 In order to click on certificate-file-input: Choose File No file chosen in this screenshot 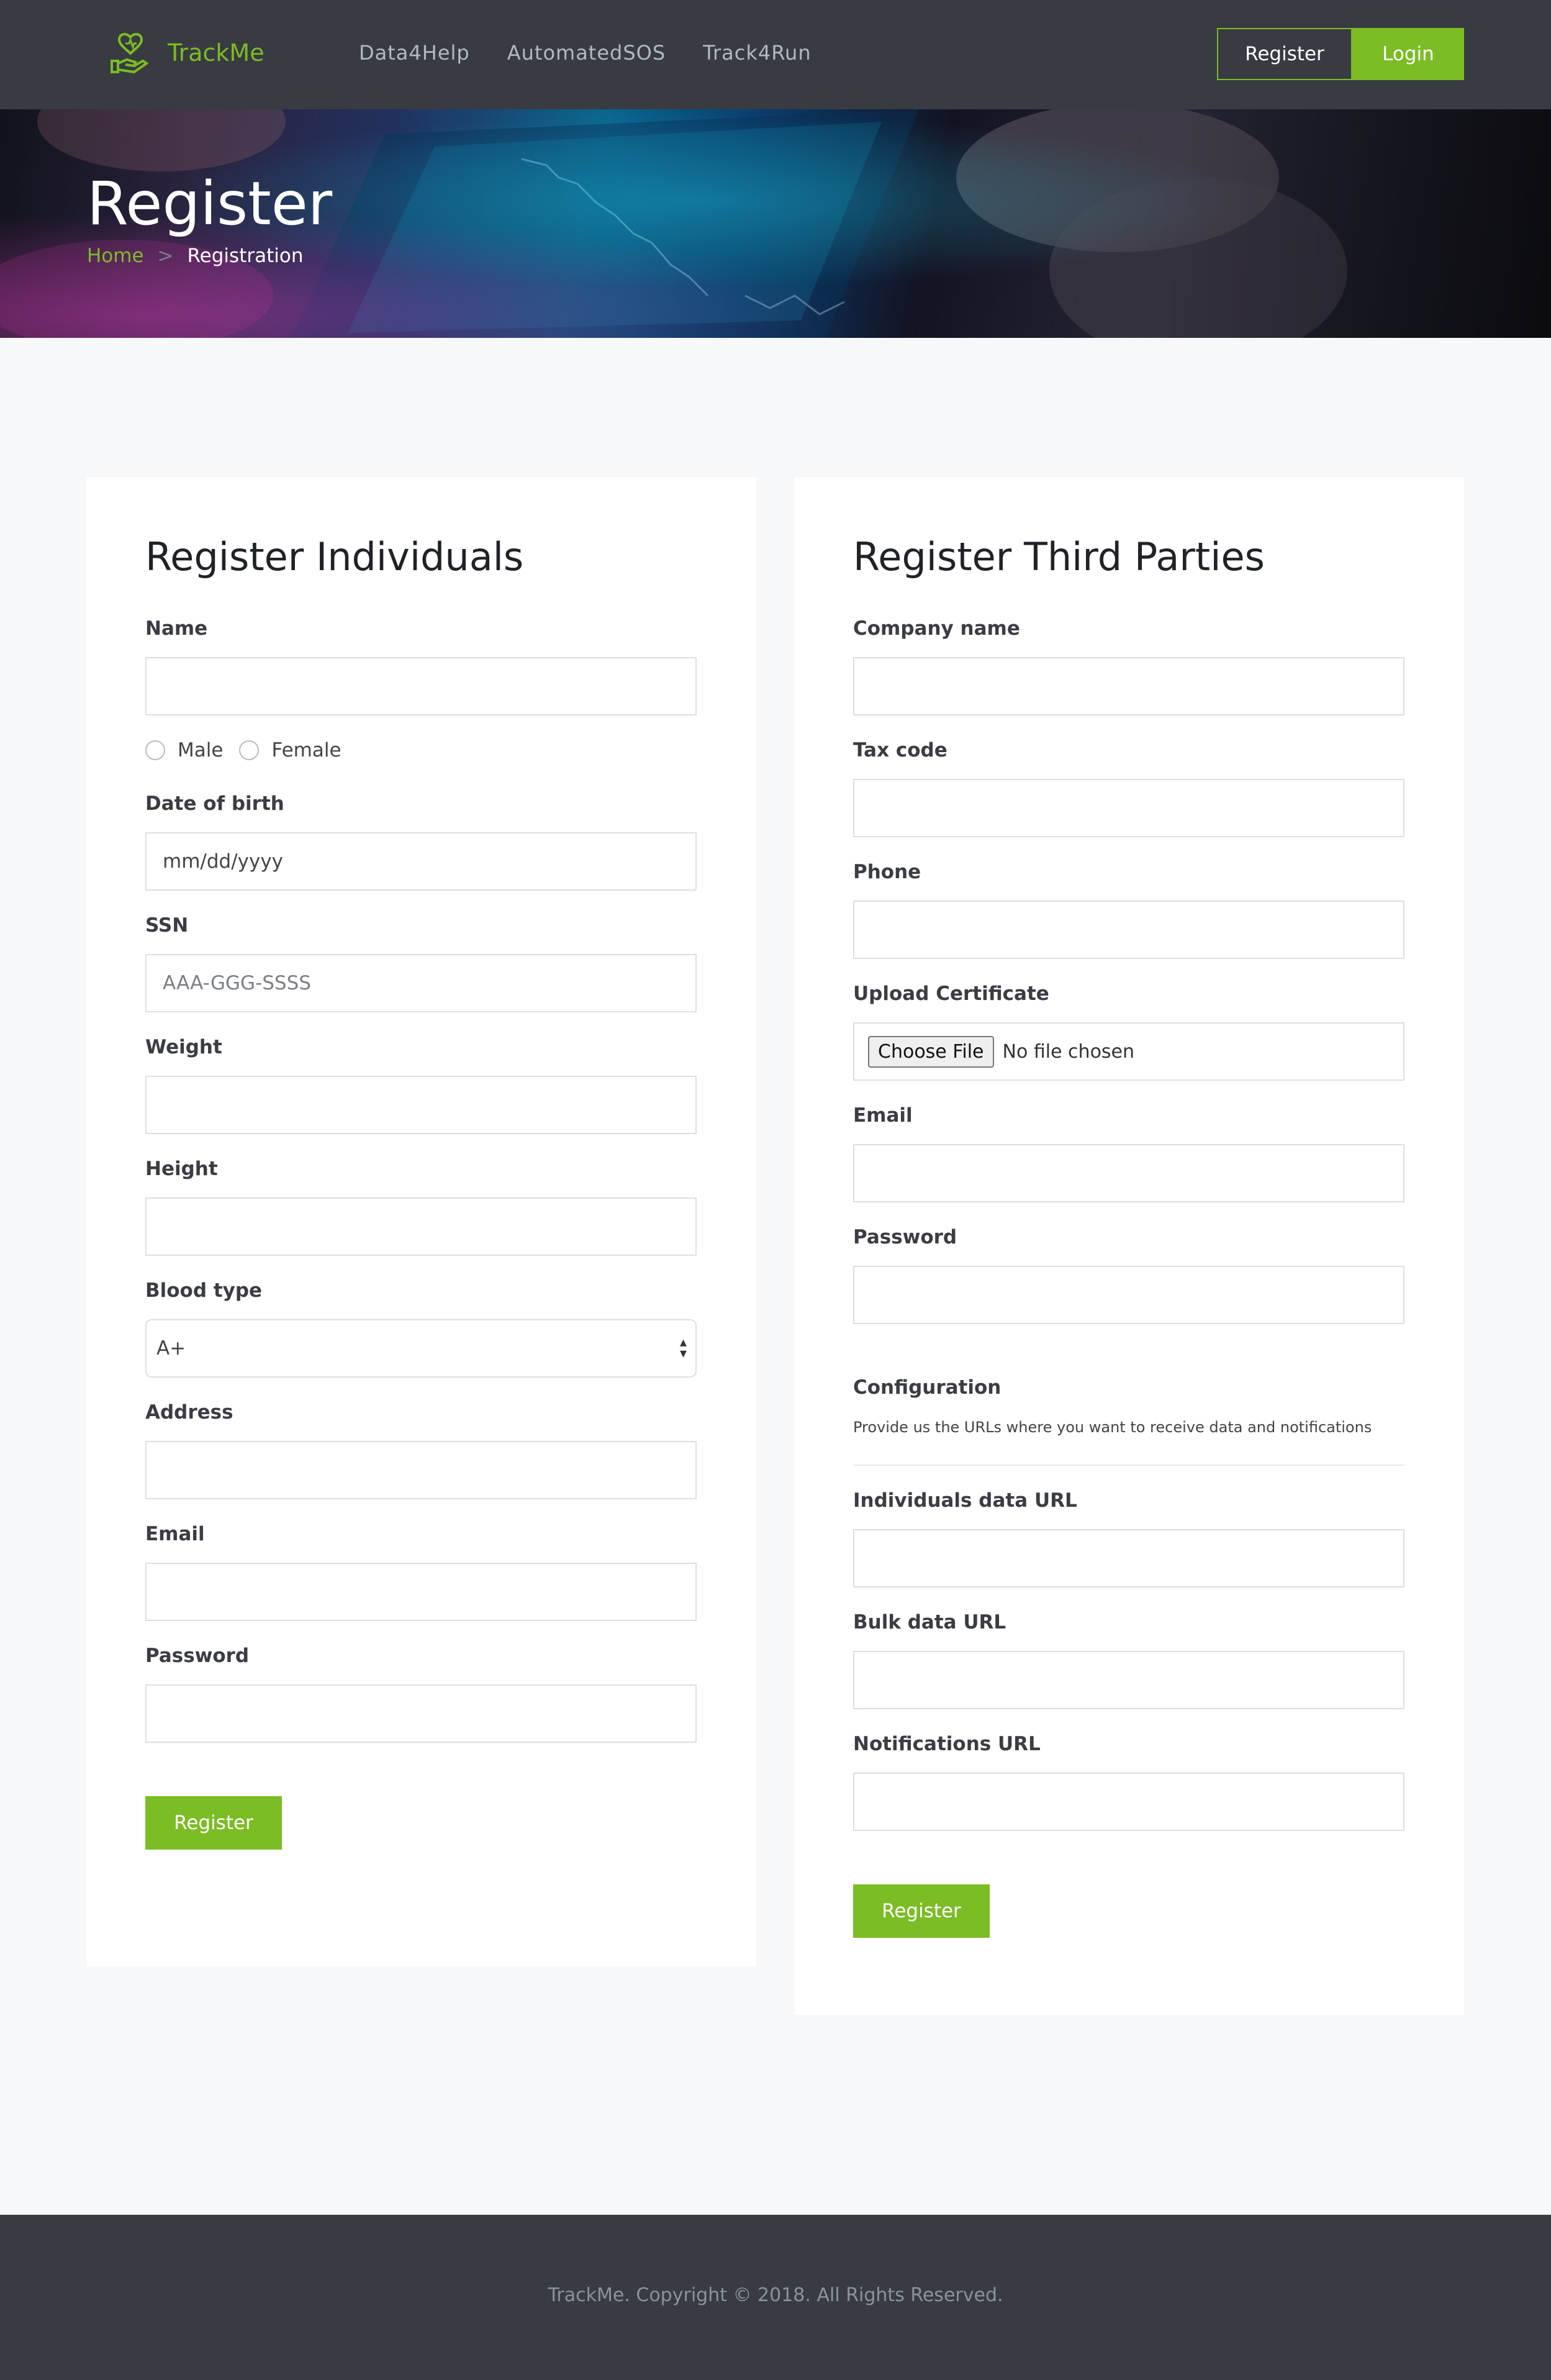, I will do `click(1128, 1051)`.